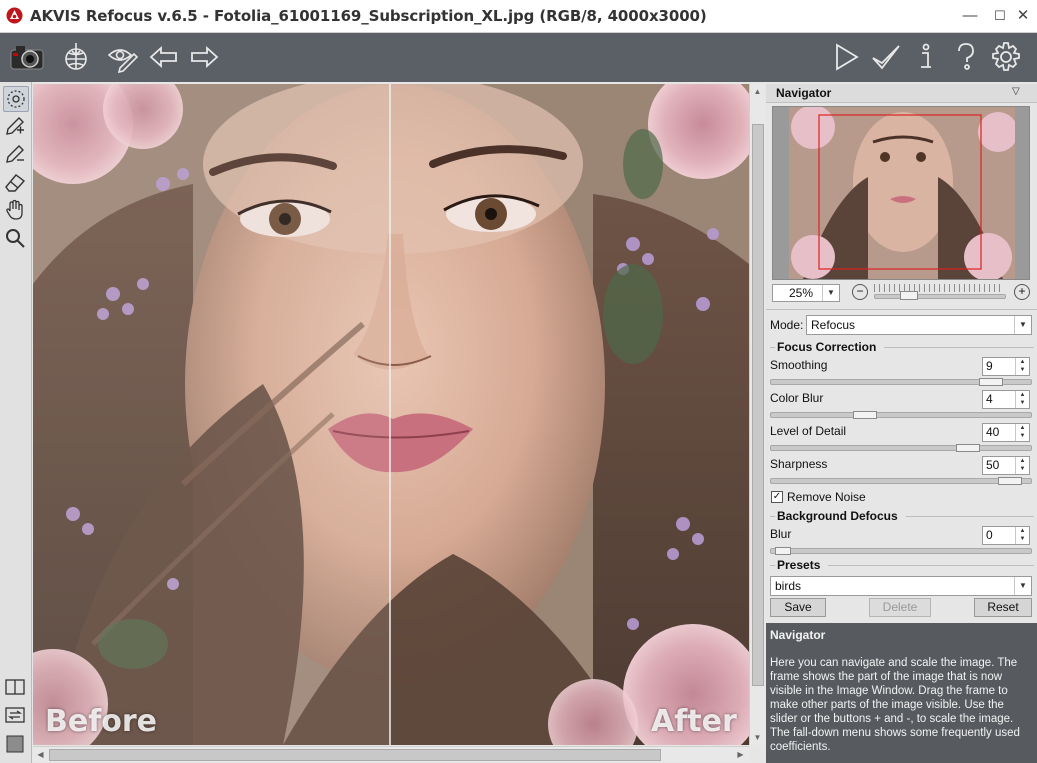  Describe the element at coordinates (40, 754) in the screenshot. I see `scroll-left-icon: ◀` at that location.